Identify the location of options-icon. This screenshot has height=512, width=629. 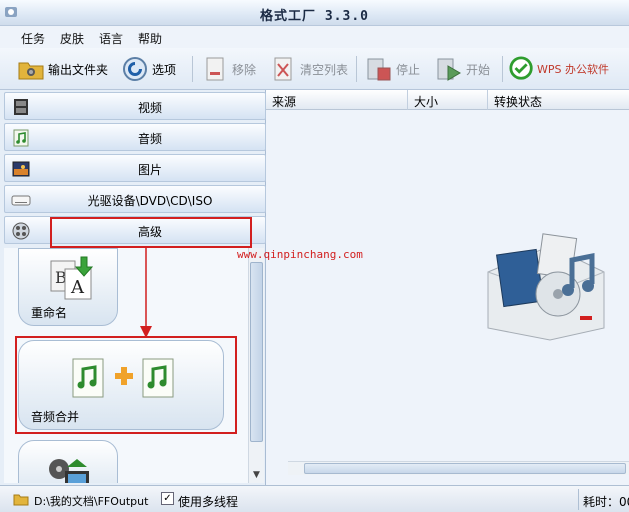
(135, 69).